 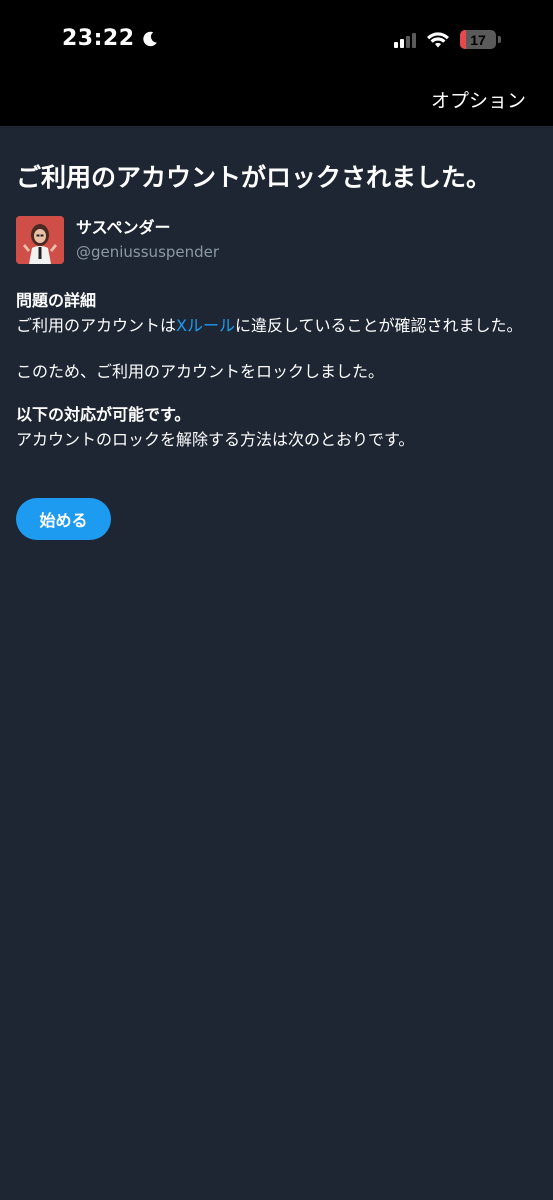 What do you see at coordinates (148, 252) in the screenshot?
I see `account-handle: @geniussuspender` at bounding box center [148, 252].